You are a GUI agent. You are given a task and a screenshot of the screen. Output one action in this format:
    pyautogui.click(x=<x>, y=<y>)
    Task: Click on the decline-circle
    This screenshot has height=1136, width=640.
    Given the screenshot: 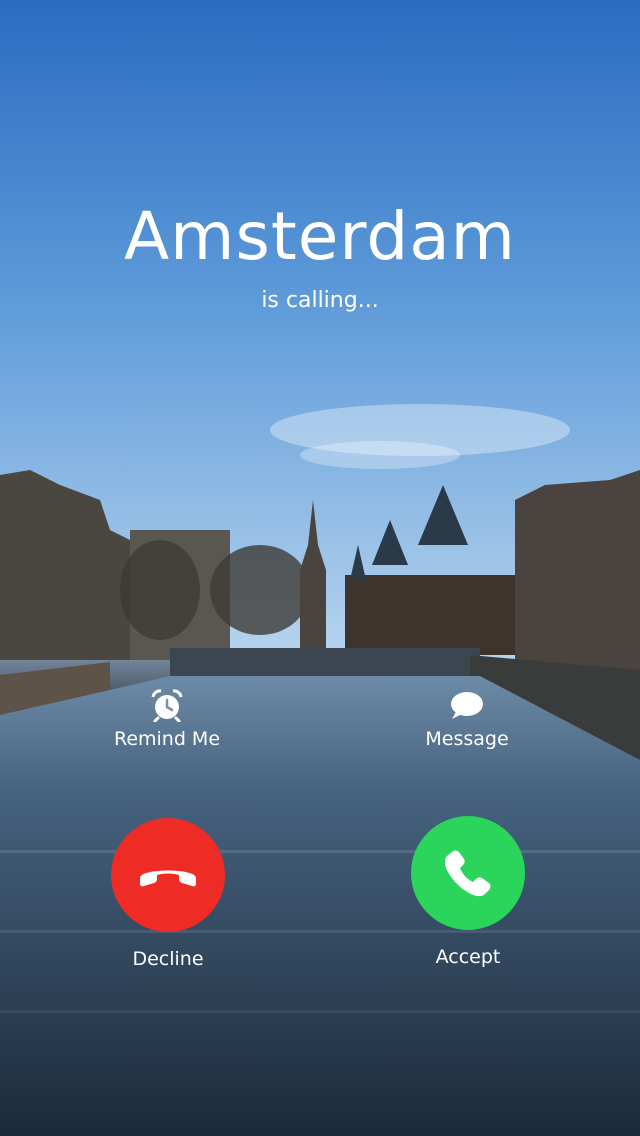 What is the action you would take?
    pyautogui.click(x=168, y=875)
    